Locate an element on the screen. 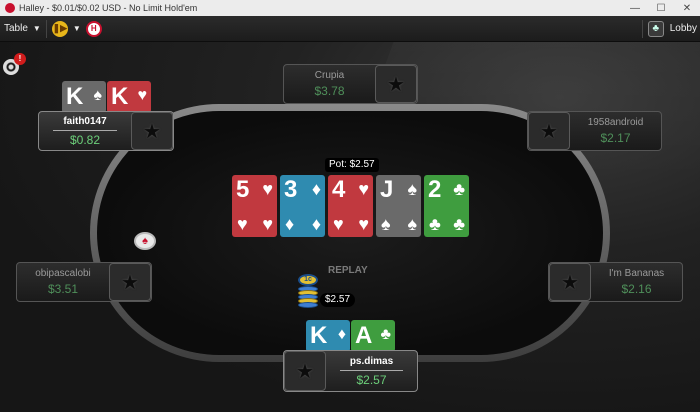  board-card: 3 ♦ ♦ ♦ is located at coordinates (302, 206).